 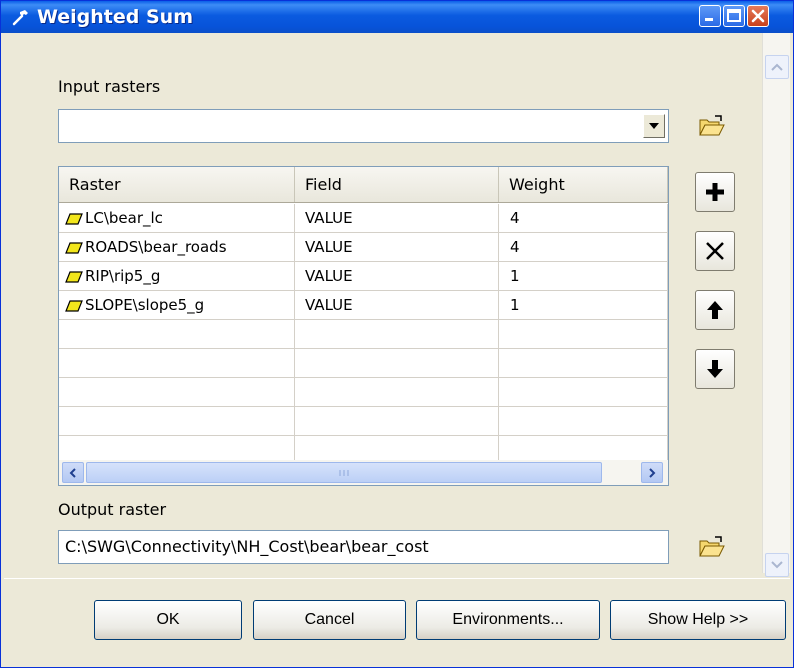 I want to click on scroll-up-button, so click(x=777, y=67).